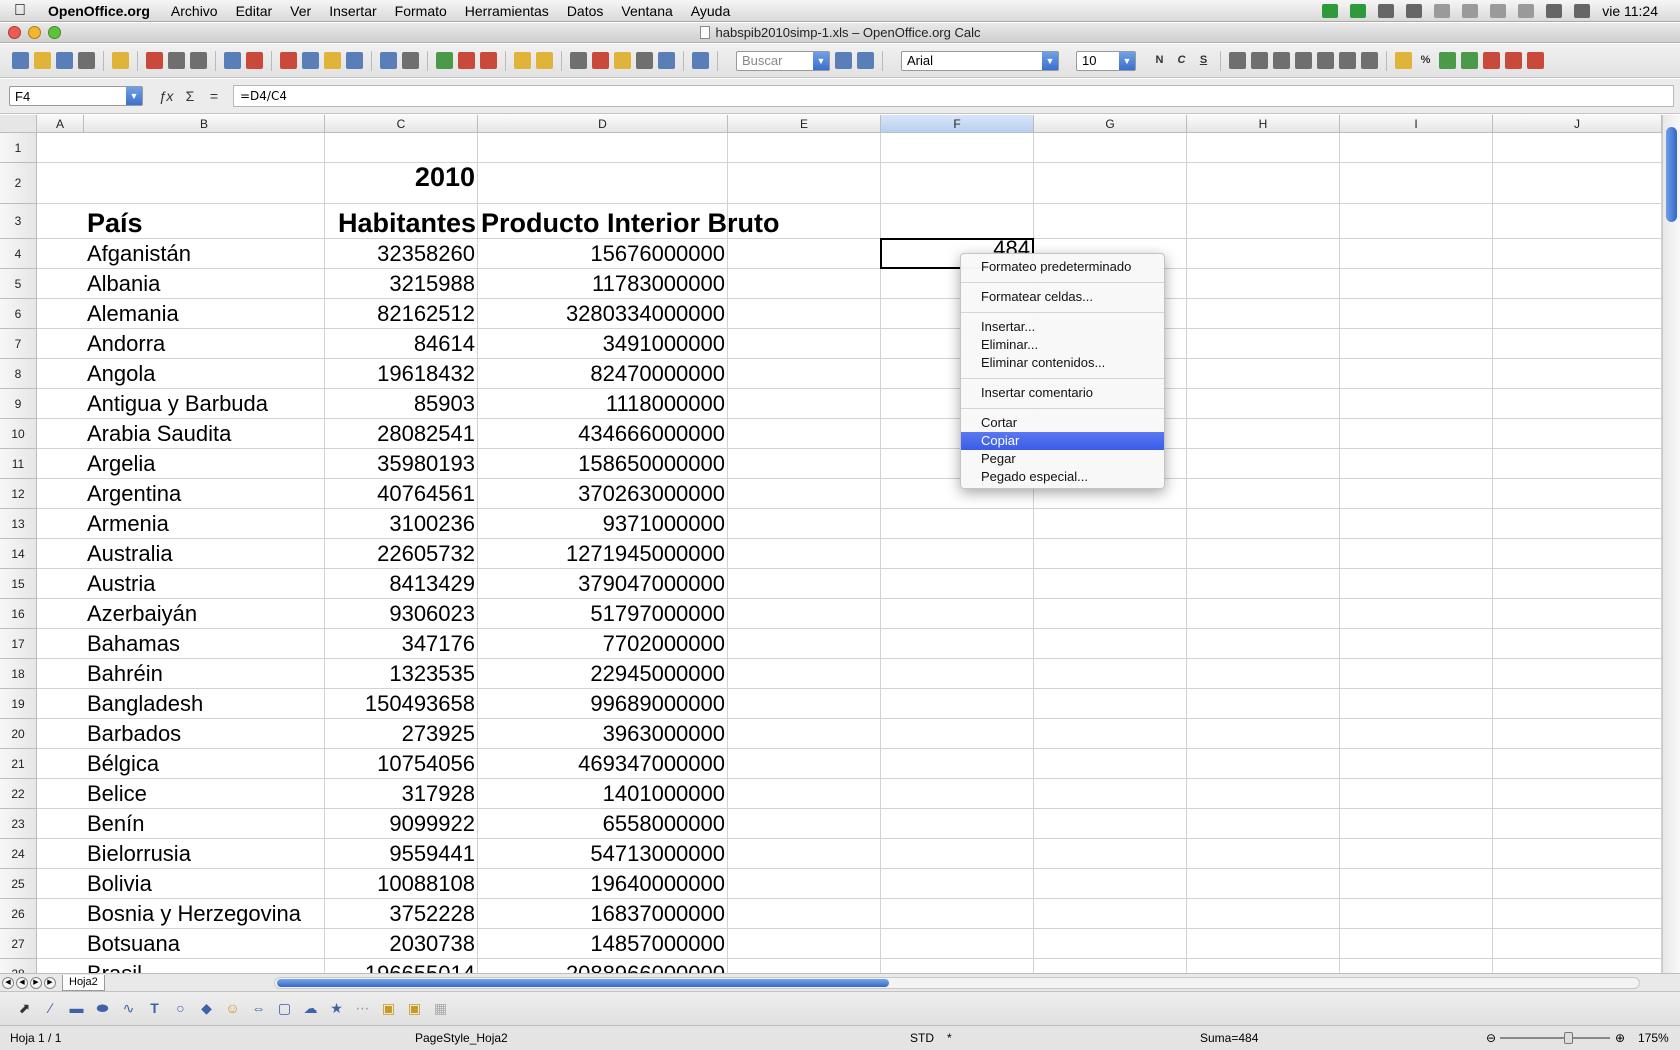 Image resolution: width=1680 pixels, height=1050 pixels. Describe the element at coordinates (1498, 10) in the screenshot. I see `bluetooth-icon` at that location.